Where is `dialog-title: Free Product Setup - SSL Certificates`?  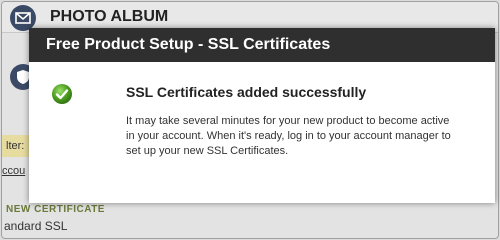
dialog-title: Free Product Setup - SSL Certificates is located at coordinates (188, 44).